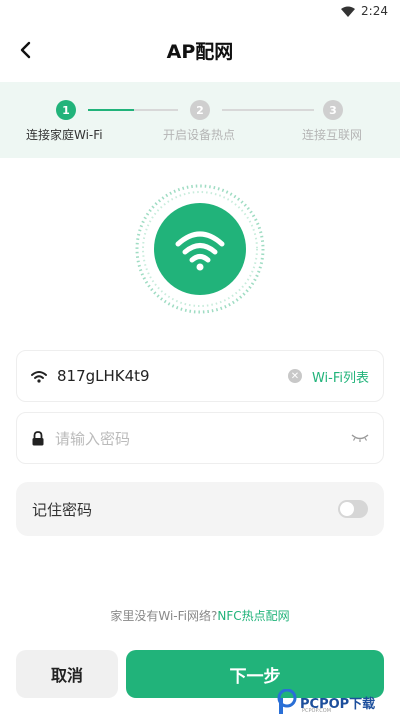  I want to click on step-1-number: 1, so click(66, 110).